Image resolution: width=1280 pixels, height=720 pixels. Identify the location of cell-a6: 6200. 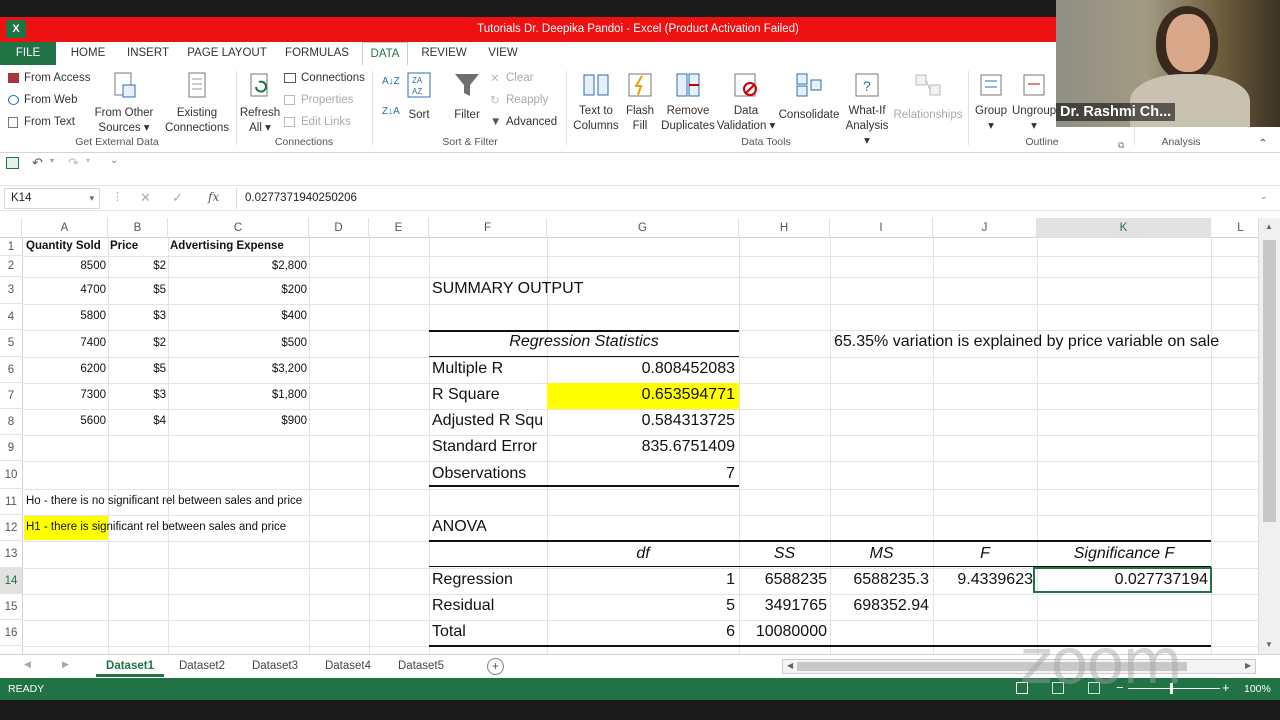
(64, 369).